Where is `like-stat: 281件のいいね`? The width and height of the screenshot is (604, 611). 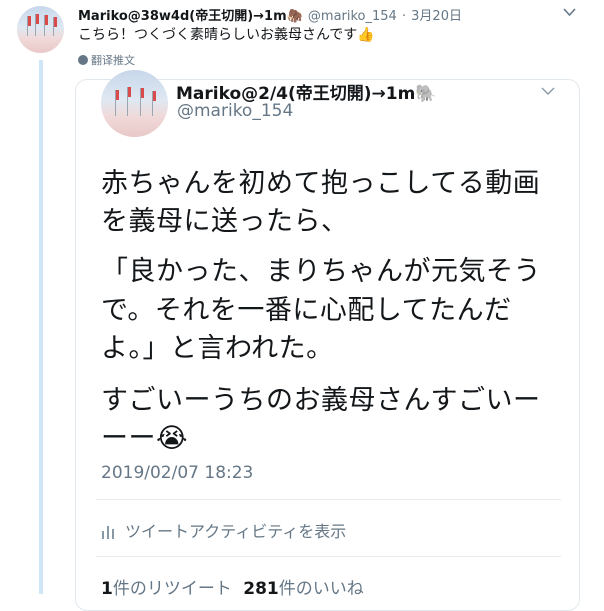 like-stat: 281件のいいね is located at coordinates (303, 589).